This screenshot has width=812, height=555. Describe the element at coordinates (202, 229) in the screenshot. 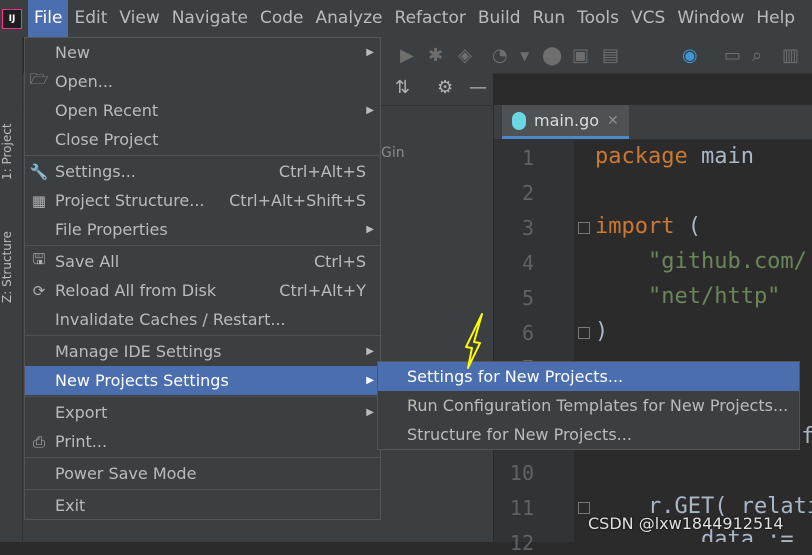

I see `menu-item-file-properties: File Properties ▶` at that location.